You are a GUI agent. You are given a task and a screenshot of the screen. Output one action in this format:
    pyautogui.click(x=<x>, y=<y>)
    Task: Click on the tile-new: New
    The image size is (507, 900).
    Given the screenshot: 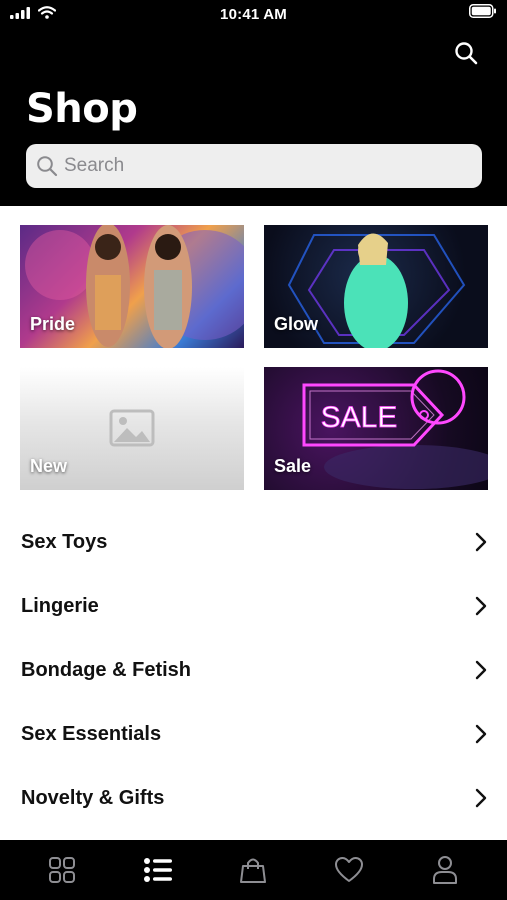 What is the action you would take?
    pyautogui.click(x=132, y=428)
    